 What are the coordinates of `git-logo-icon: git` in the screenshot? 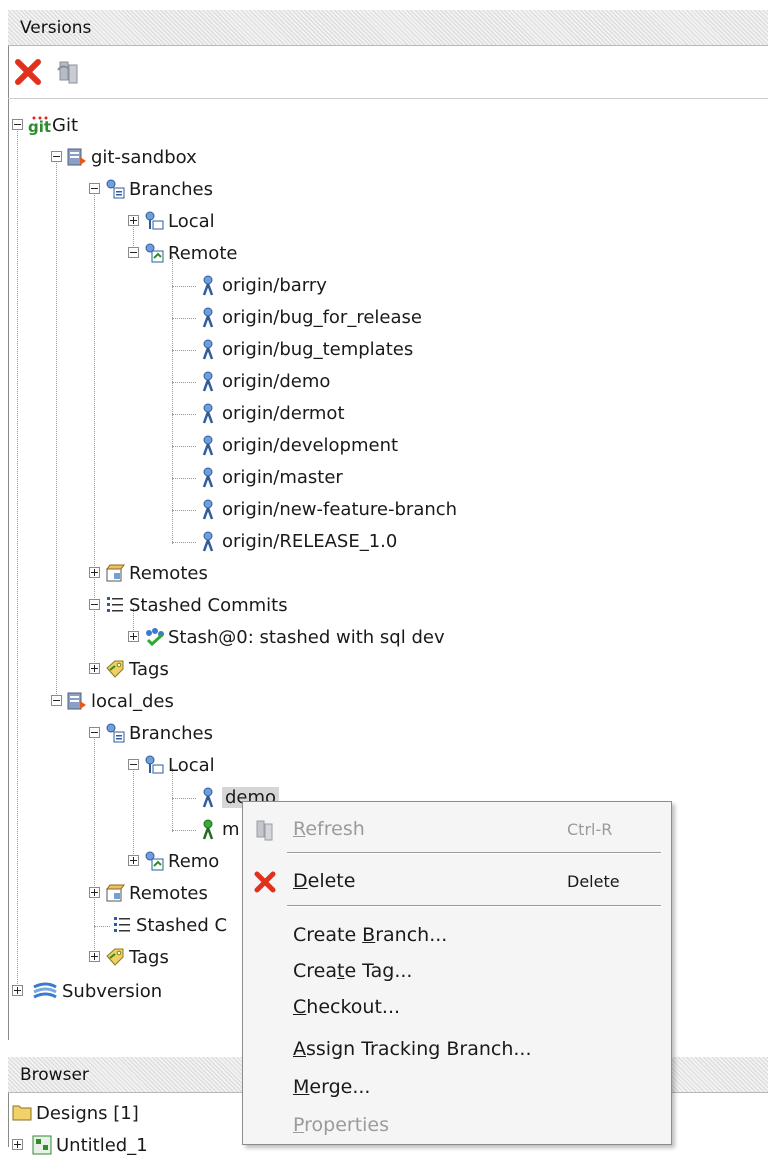 It's located at (39, 125).